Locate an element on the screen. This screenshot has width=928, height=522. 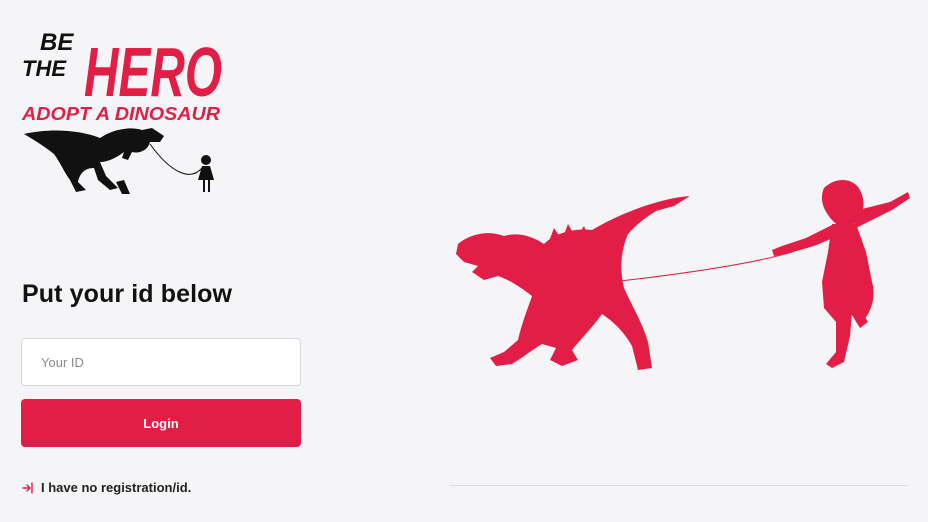
no-registration-link: I have no registration/id. is located at coordinates (106, 487).